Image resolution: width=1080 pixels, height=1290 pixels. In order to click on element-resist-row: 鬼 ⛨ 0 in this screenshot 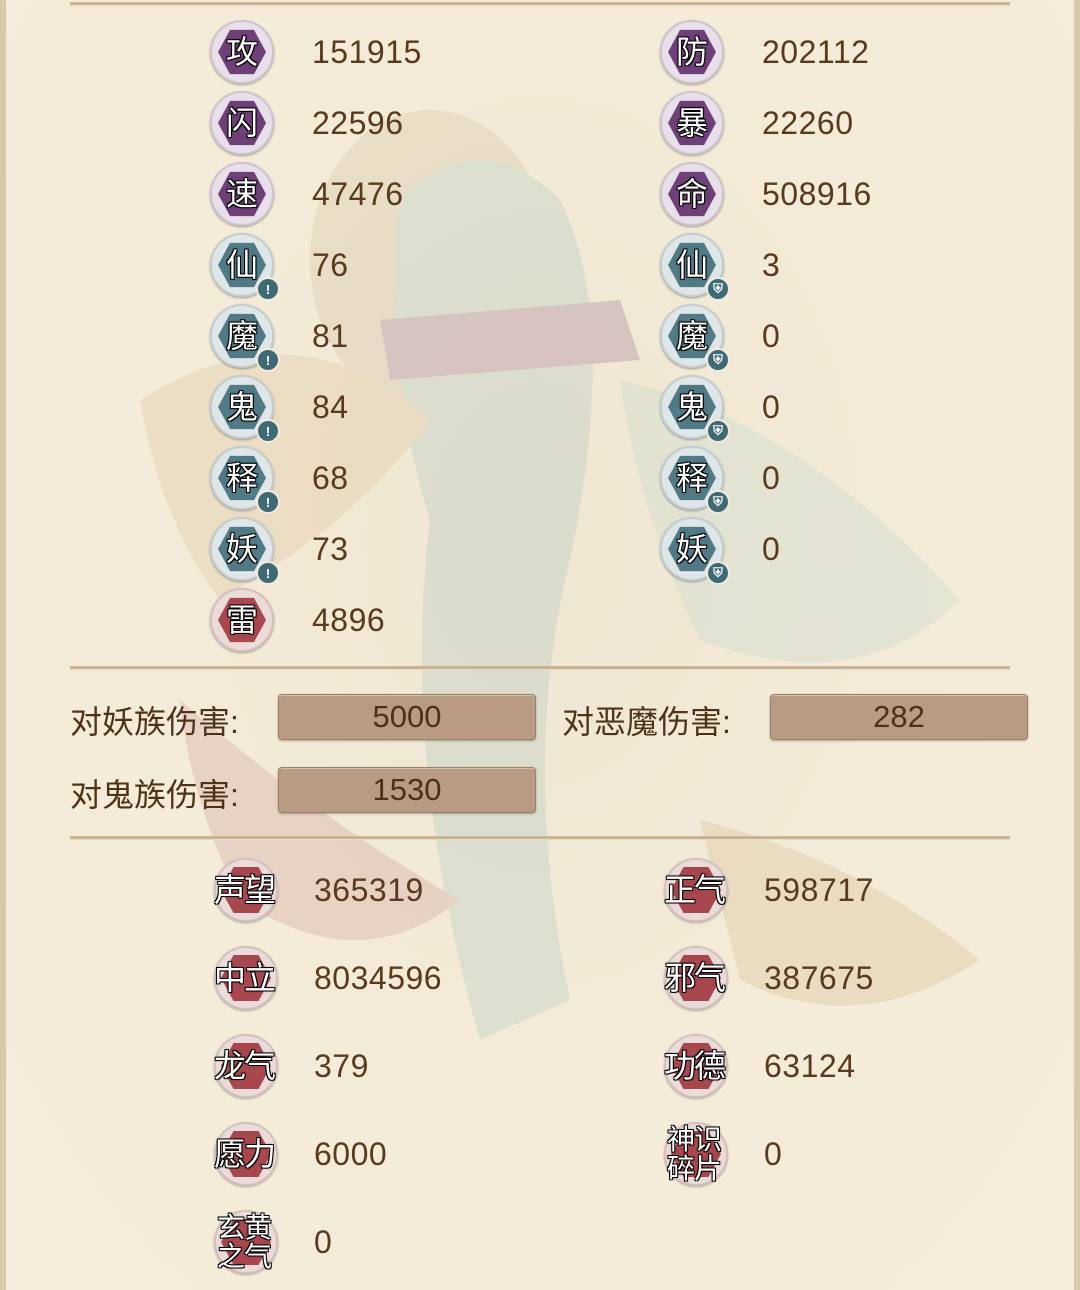, I will do `click(720, 409)`.